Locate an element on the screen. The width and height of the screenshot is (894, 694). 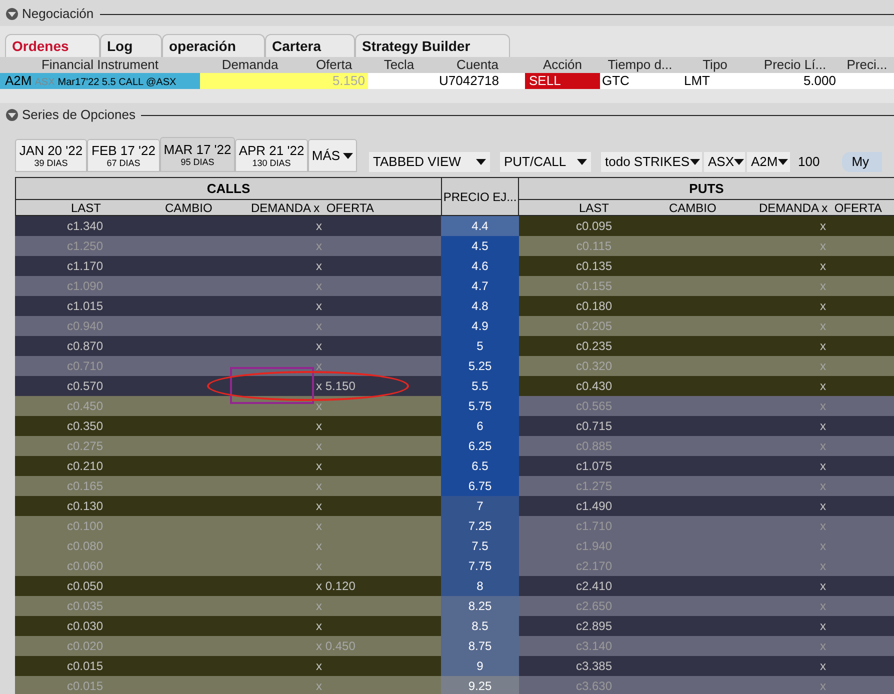
table-cell-text: c0.035 is located at coordinates (85, 606).